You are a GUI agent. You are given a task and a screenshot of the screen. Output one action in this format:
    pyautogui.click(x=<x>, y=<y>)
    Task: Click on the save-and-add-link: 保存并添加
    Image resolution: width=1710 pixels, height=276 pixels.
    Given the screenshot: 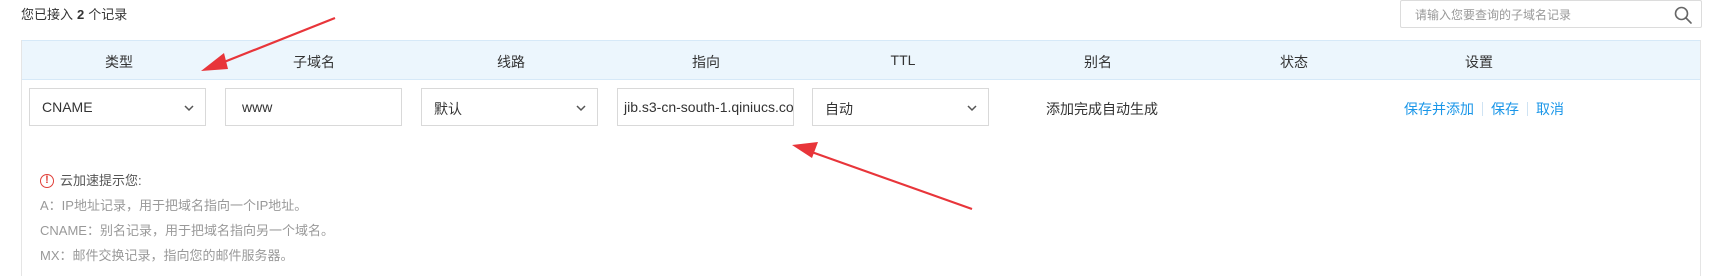 What is the action you would take?
    pyautogui.click(x=1439, y=109)
    